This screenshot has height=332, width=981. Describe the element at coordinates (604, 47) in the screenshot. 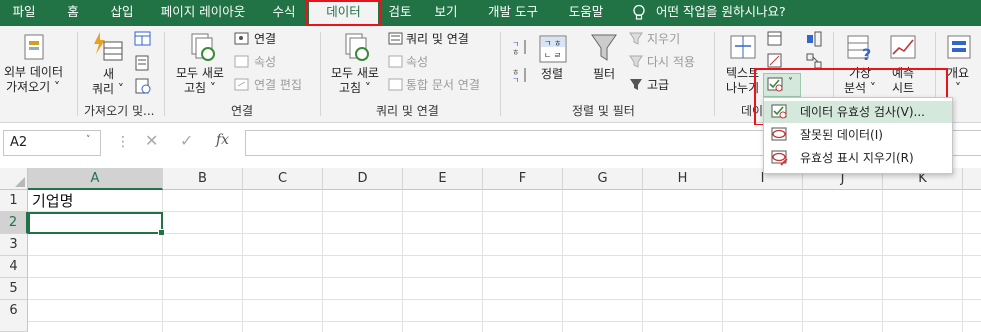

I see `filter-icon` at that location.